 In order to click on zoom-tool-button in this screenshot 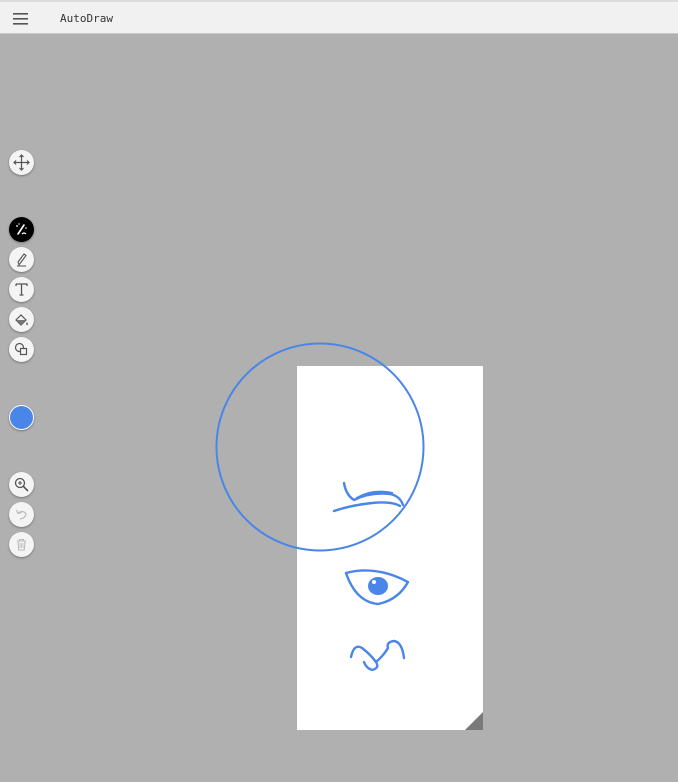, I will do `click(21, 484)`.